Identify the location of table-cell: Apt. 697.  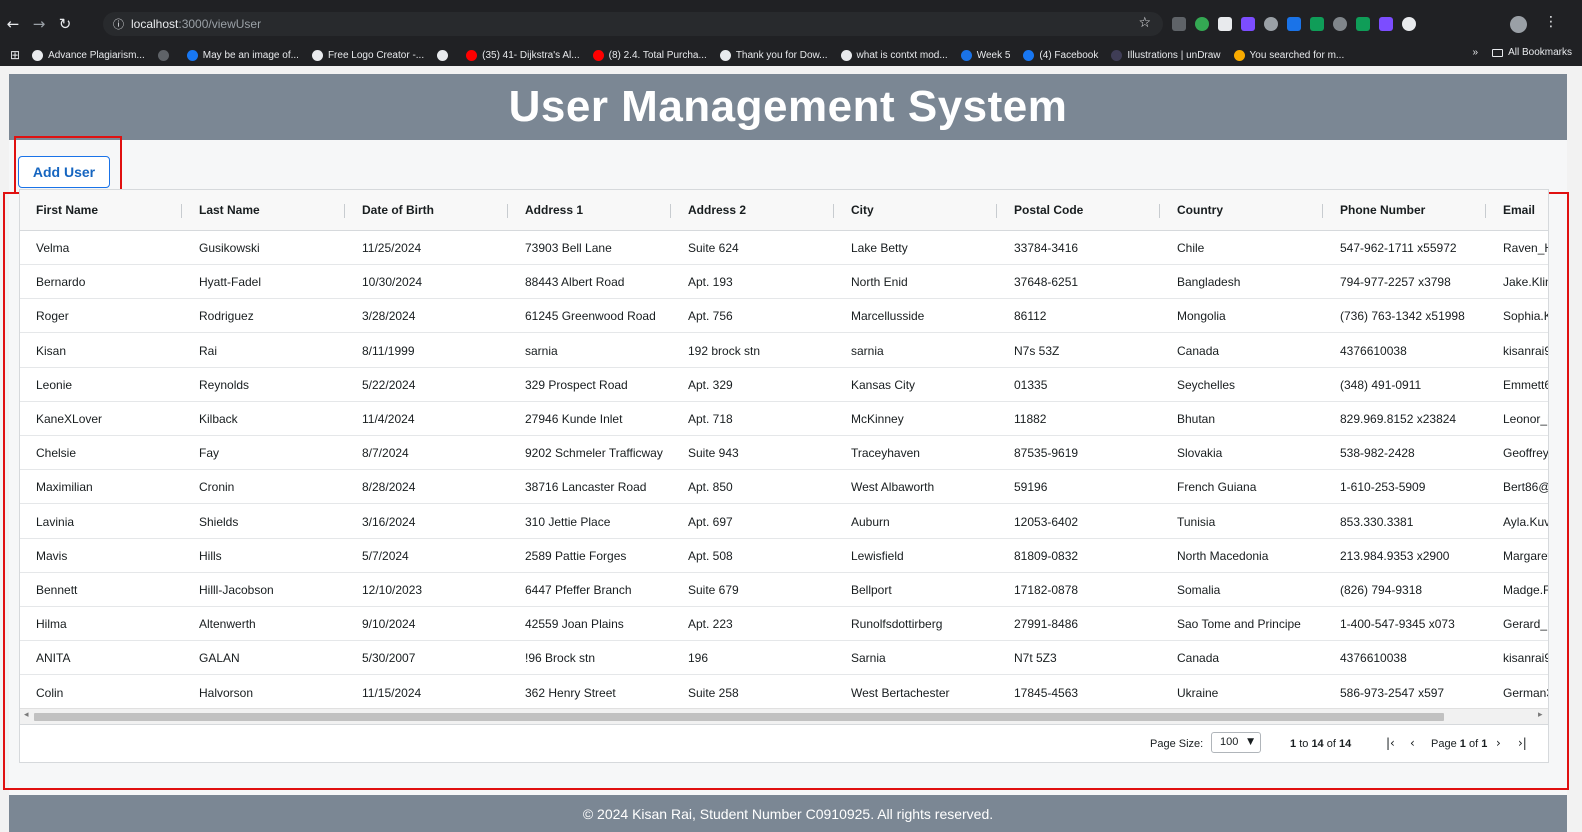
(710, 521).